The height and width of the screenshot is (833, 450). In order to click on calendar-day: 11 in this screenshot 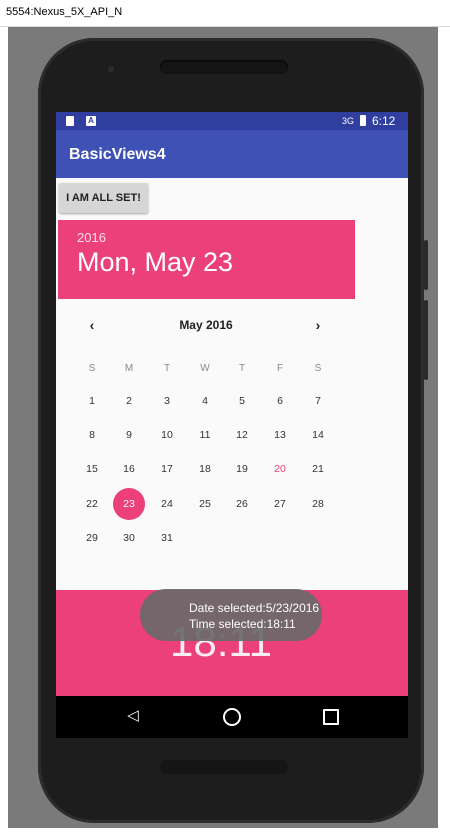, I will do `click(205, 435)`.